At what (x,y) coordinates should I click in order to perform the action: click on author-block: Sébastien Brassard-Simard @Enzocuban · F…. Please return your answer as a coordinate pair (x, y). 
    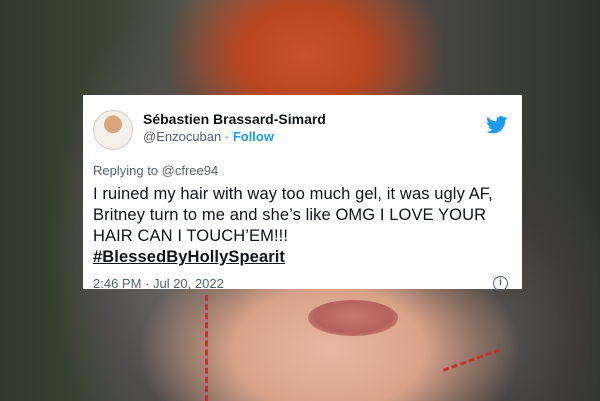
    Looking at the image, I should click on (234, 128).